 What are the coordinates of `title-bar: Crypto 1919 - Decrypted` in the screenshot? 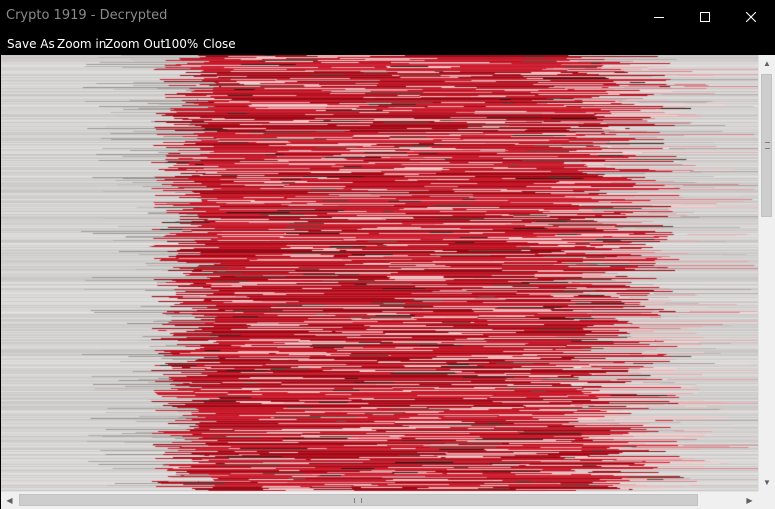 It's located at (387, 16).